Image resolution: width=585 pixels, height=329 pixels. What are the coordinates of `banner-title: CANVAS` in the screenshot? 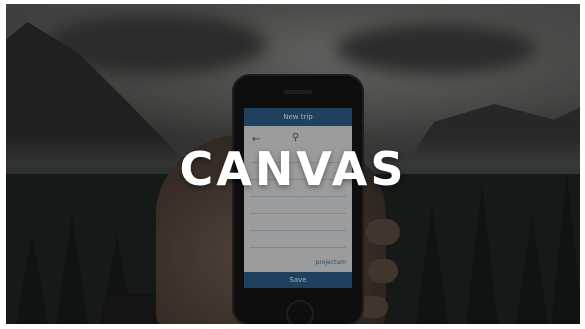 It's located at (293, 169).